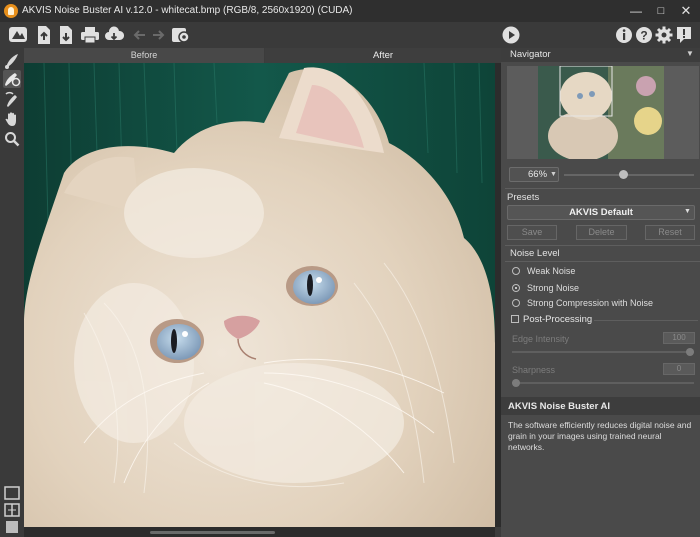 Image resolution: width=700 pixels, height=537 pixels. I want to click on save-file-icon, so click(66, 35).